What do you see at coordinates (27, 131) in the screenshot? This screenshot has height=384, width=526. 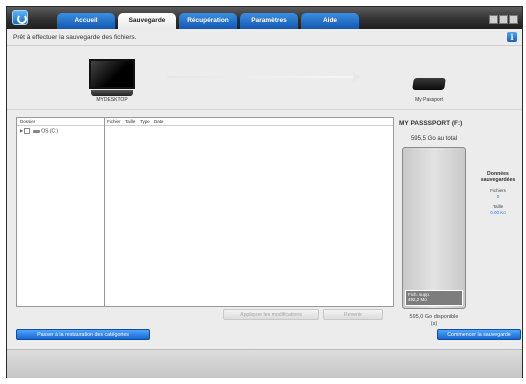 I see `folder-checkbox` at bounding box center [27, 131].